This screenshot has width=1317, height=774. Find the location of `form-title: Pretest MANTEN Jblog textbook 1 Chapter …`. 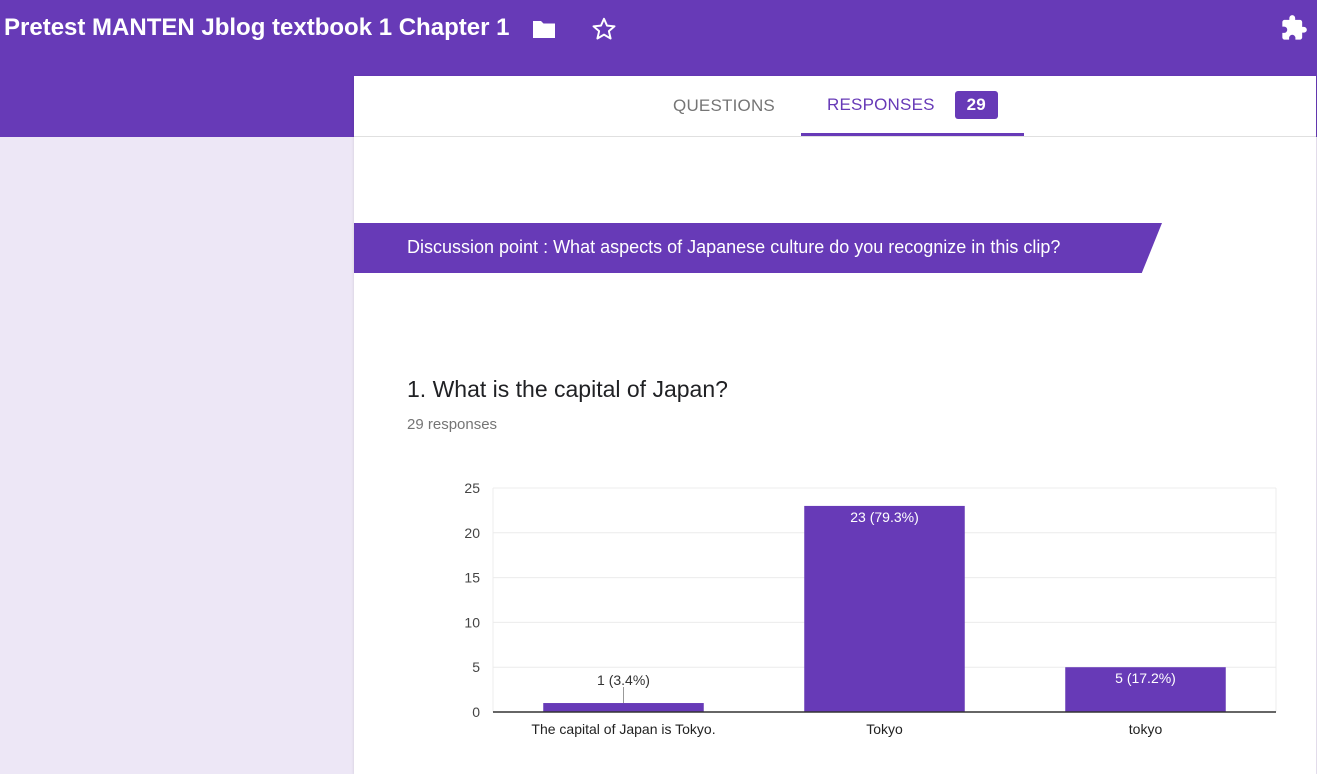

form-title: Pretest MANTEN Jblog textbook 1 Chapter … is located at coordinates (256, 28).